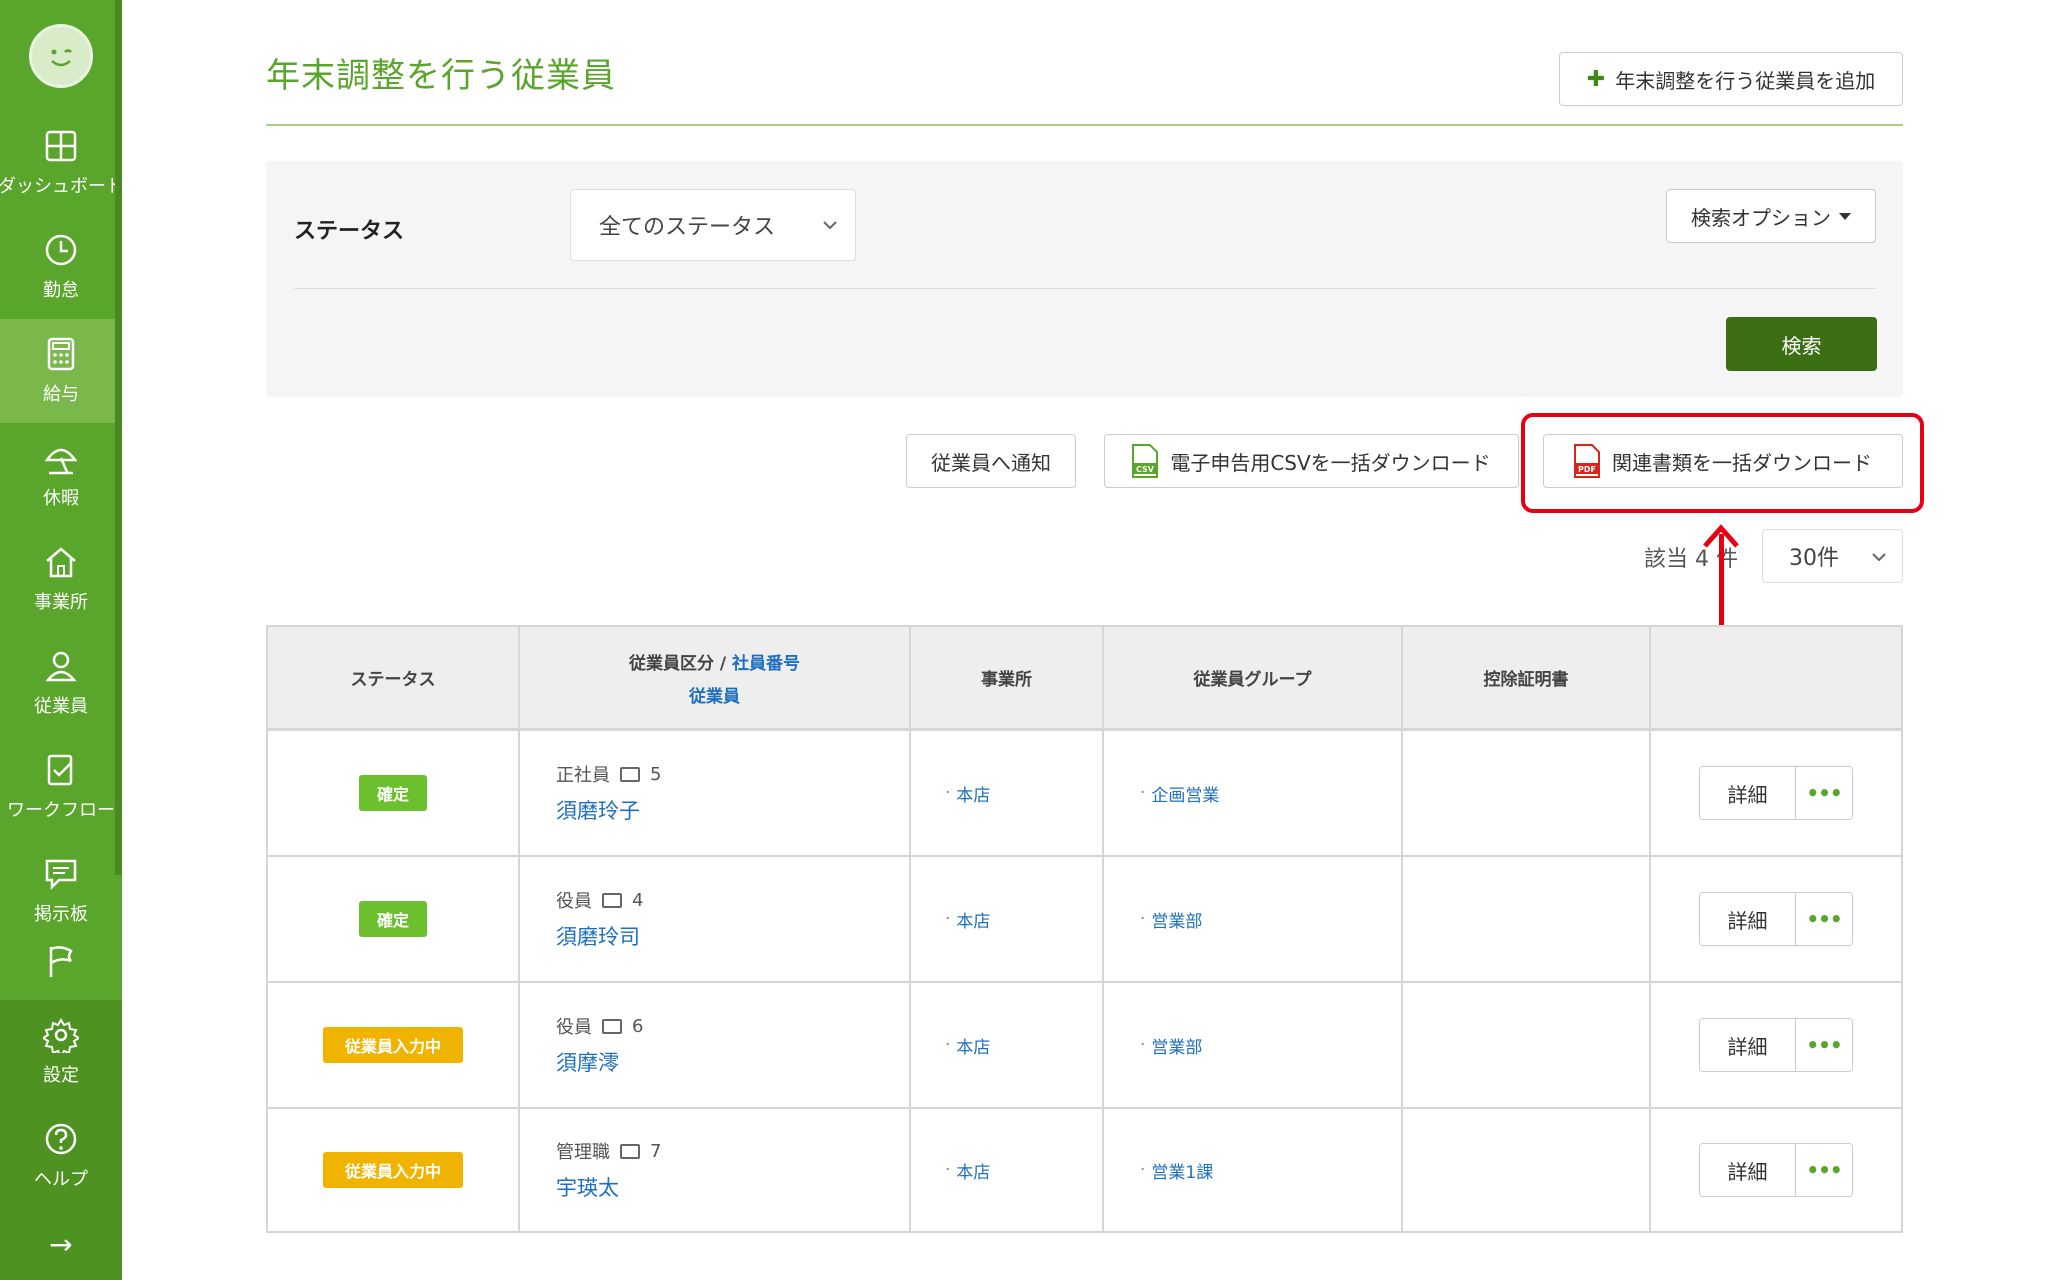 This screenshot has height=1280, width=2048. I want to click on table-header: ステータス 従業員区分 / 社員番号 従業員 事業所 従業員グループ 控除証明書, so click(1084, 679).